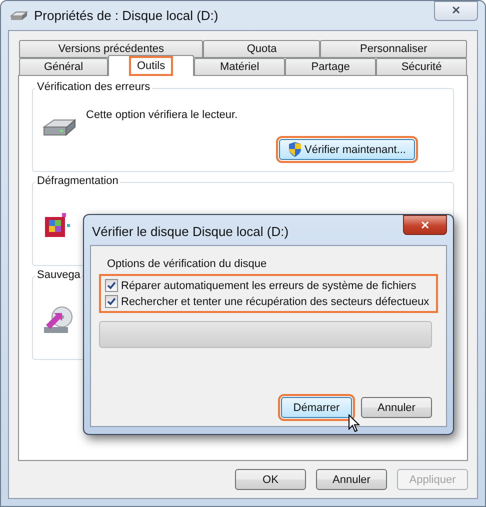  What do you see at coordinates (127, 15) in the screenshot?
I see `window-title: Propriétés de : Disque local (D:)` at bounding box center [127, 15].